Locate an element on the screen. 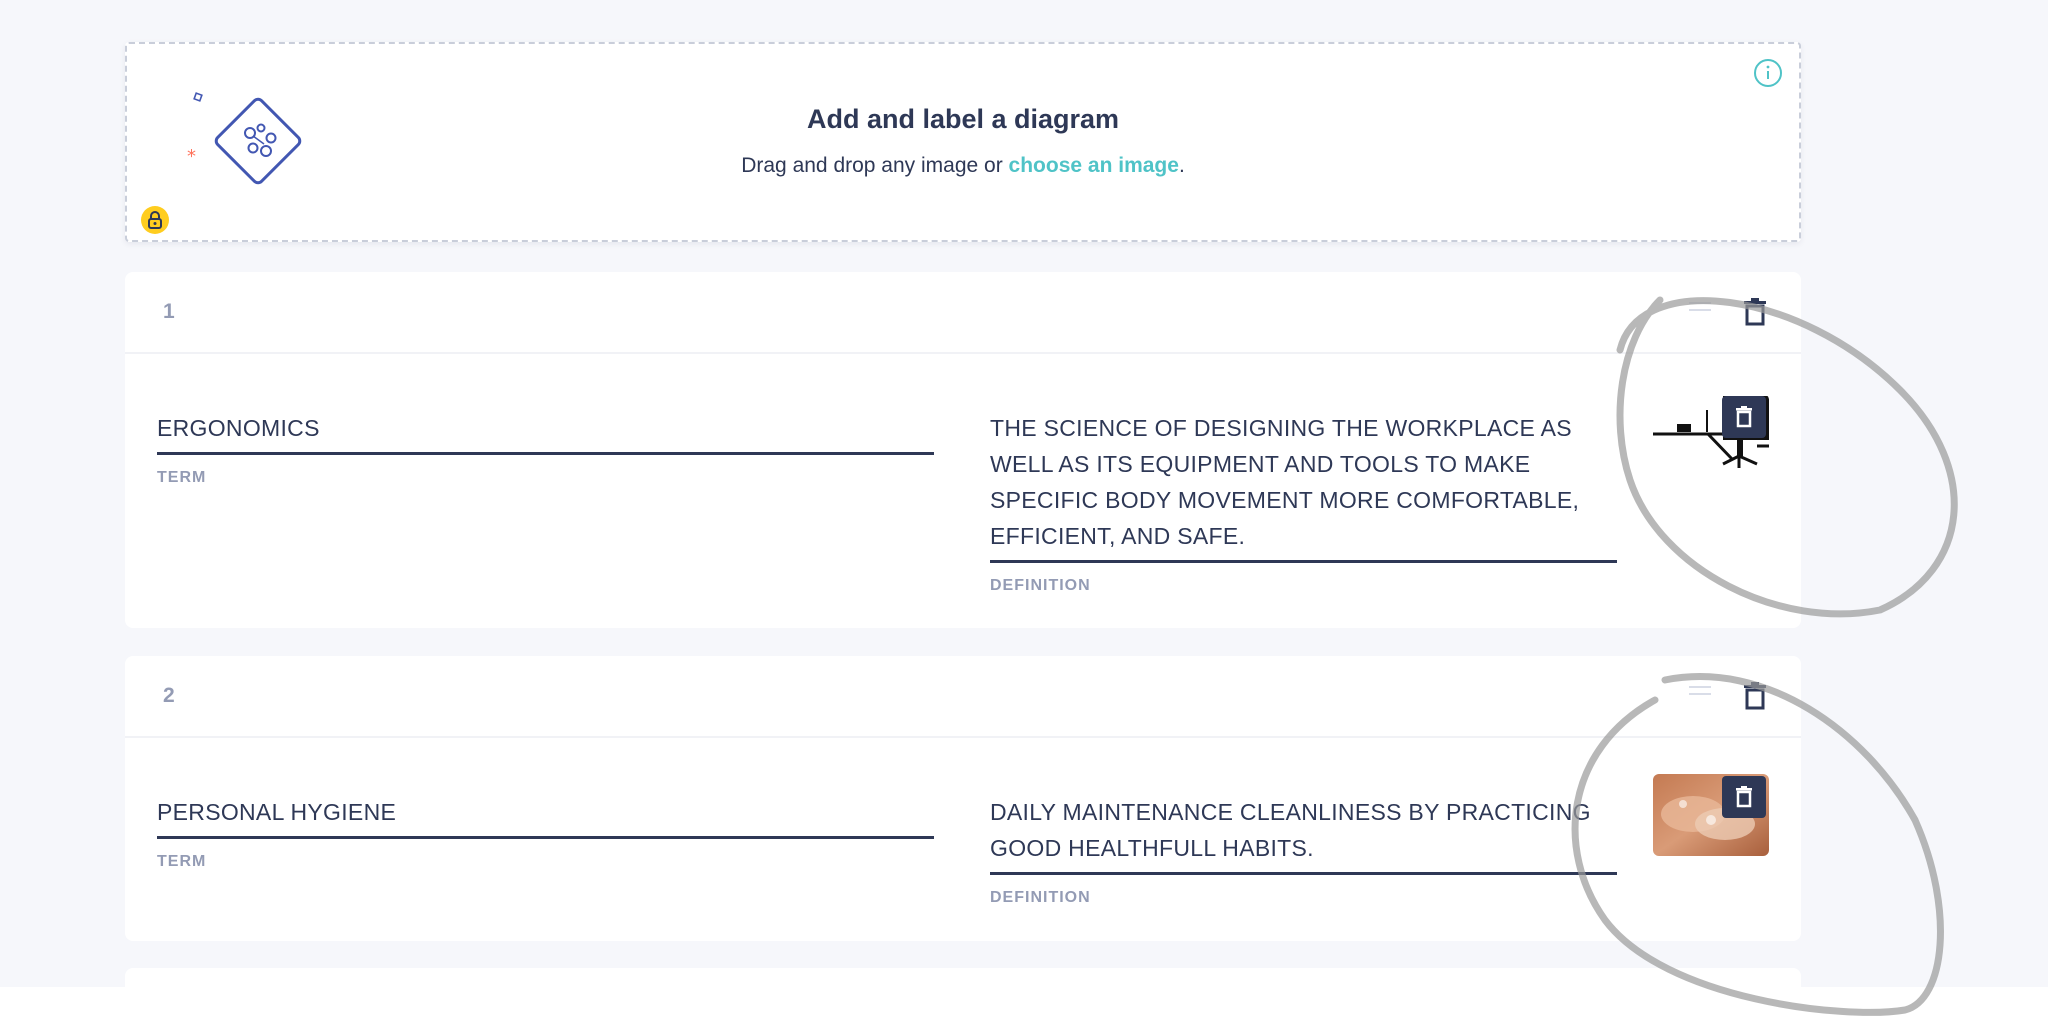  card-number: 2 is located at coordinates (169, 695).